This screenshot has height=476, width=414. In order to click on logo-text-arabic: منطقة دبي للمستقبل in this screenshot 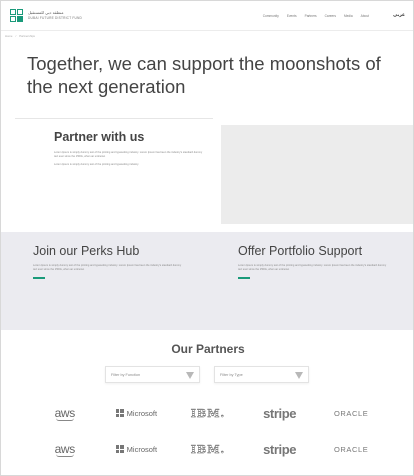, I will do `click(46, 12)`.